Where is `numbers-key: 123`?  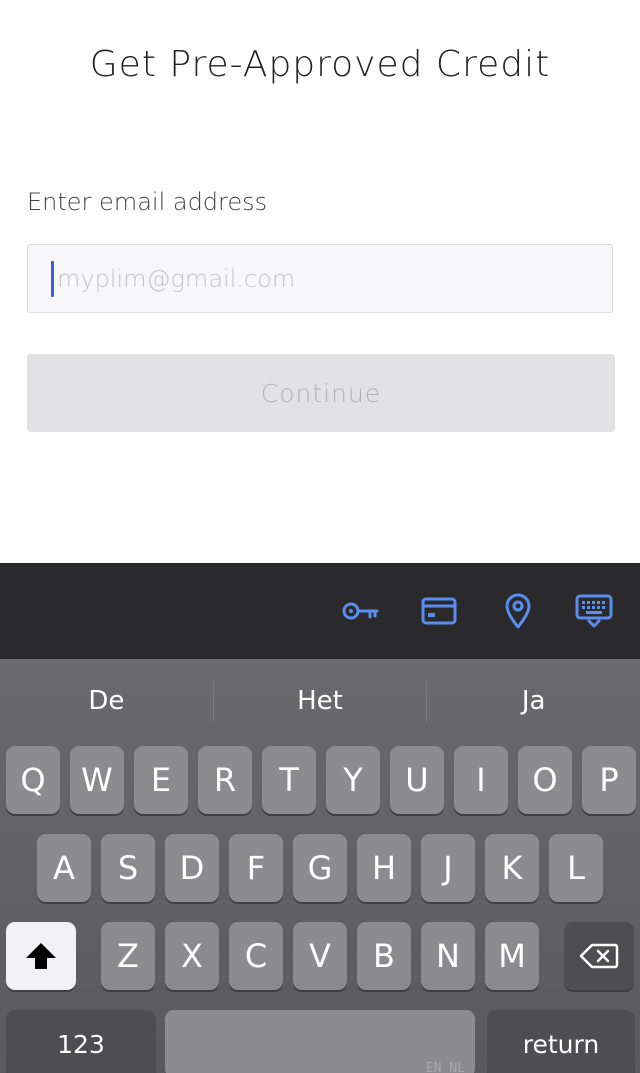 numbers-key: 123 is located at coordinates (81, 1041).